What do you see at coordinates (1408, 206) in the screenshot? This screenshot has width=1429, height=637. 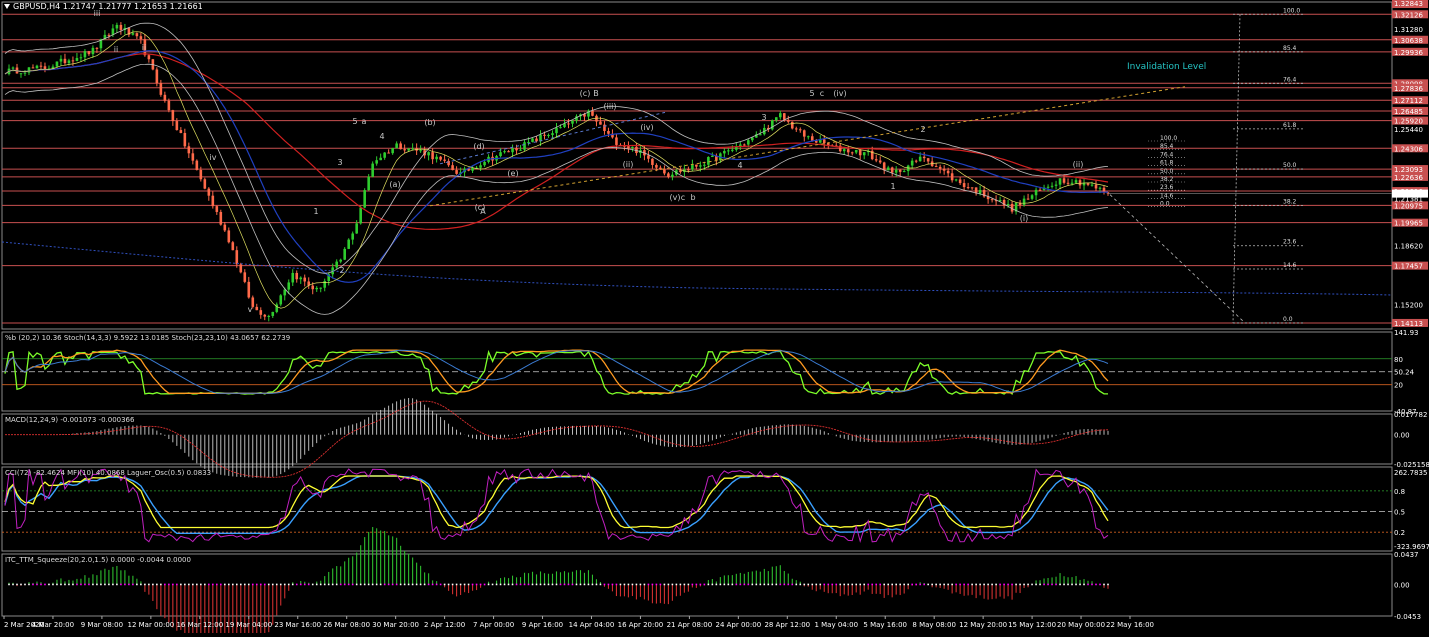 I see `price-level-label: 1.20975` at bounding box center [1408, 206].